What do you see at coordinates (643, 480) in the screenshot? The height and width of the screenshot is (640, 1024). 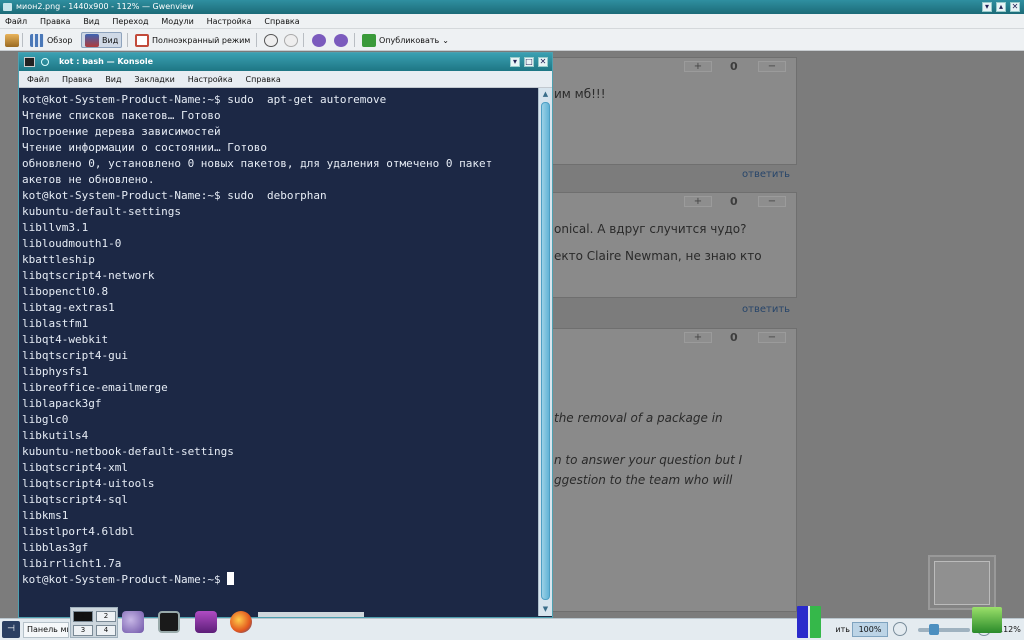 I see `comment-text: ggestion to the team who will` at bounding box center [643, 480].